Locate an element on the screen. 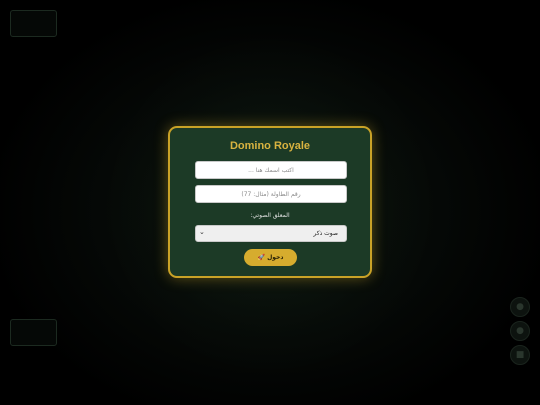  room-number-input is located at coordinates (271, 194).